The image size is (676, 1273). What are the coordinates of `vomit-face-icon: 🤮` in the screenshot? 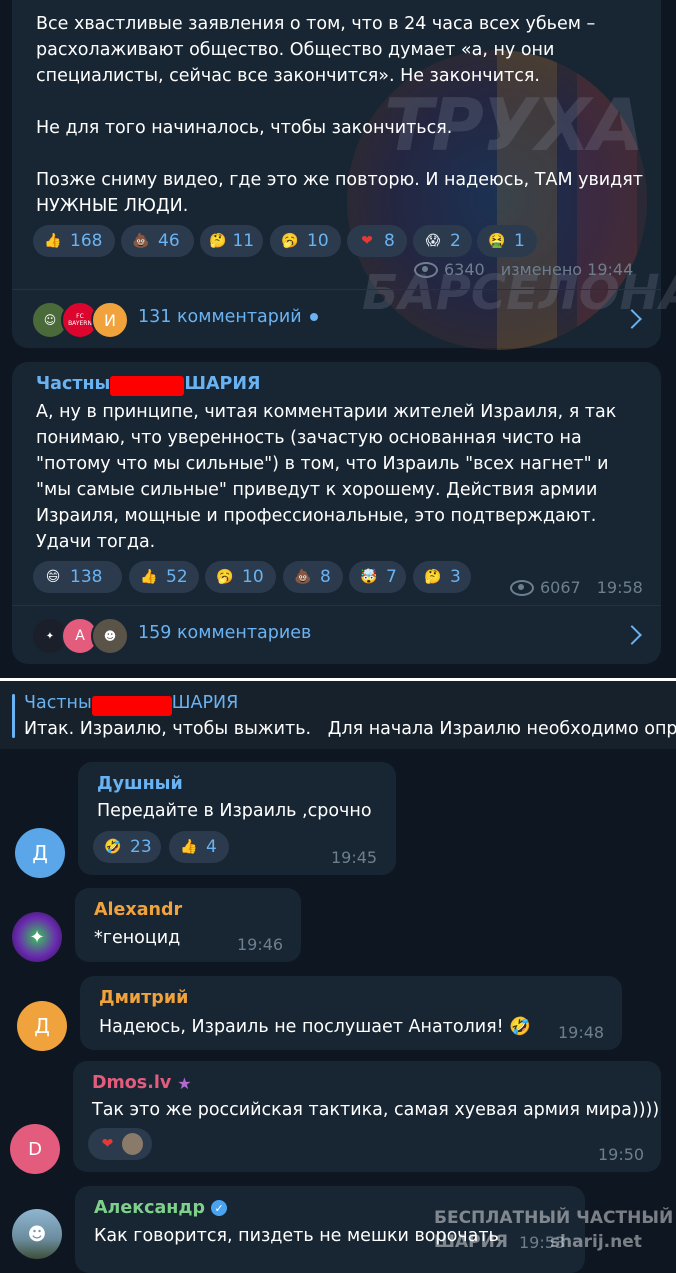 It's located at (497, 241).